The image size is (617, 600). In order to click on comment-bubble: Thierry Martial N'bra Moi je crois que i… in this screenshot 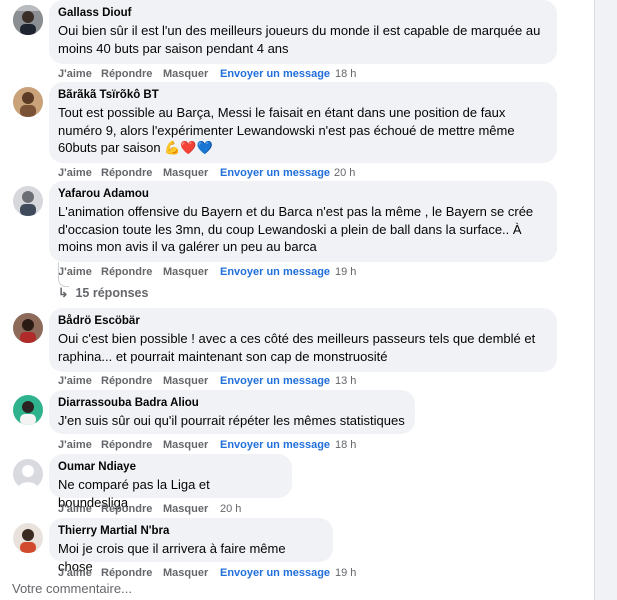, I will do `click(191, 546)`.